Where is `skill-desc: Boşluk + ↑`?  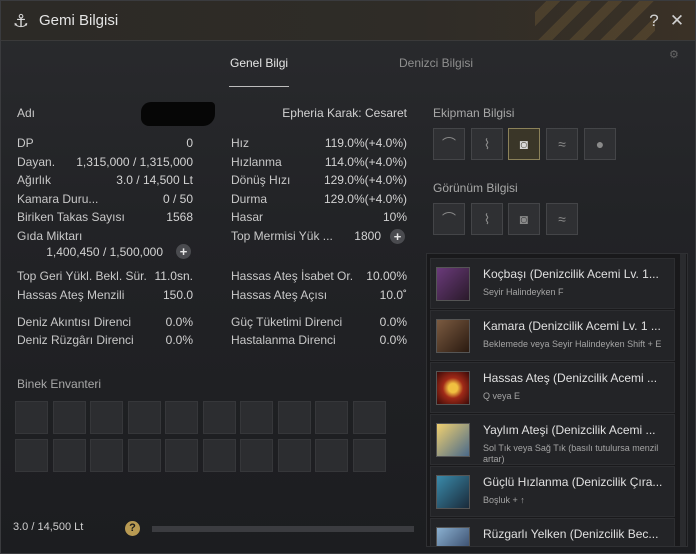
skill-desc: Boşluk + ↑ is located at coordinates (504, 500).